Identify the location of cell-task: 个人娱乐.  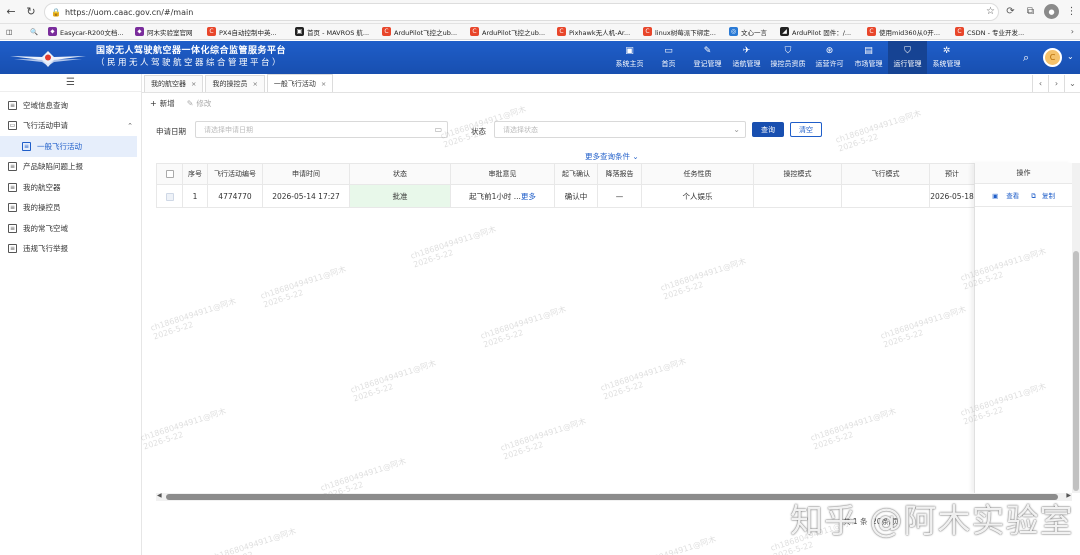
(697, 196).